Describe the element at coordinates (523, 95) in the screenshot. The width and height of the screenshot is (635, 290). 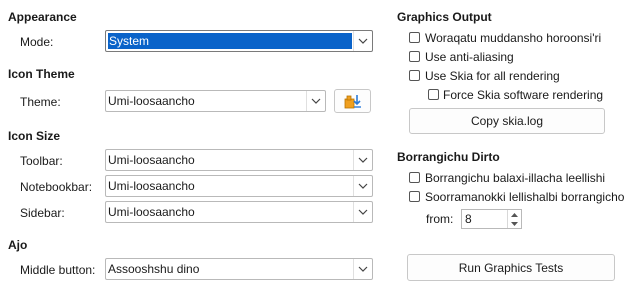
I see `skia-software-label: Force Skia software rendering` at that location.